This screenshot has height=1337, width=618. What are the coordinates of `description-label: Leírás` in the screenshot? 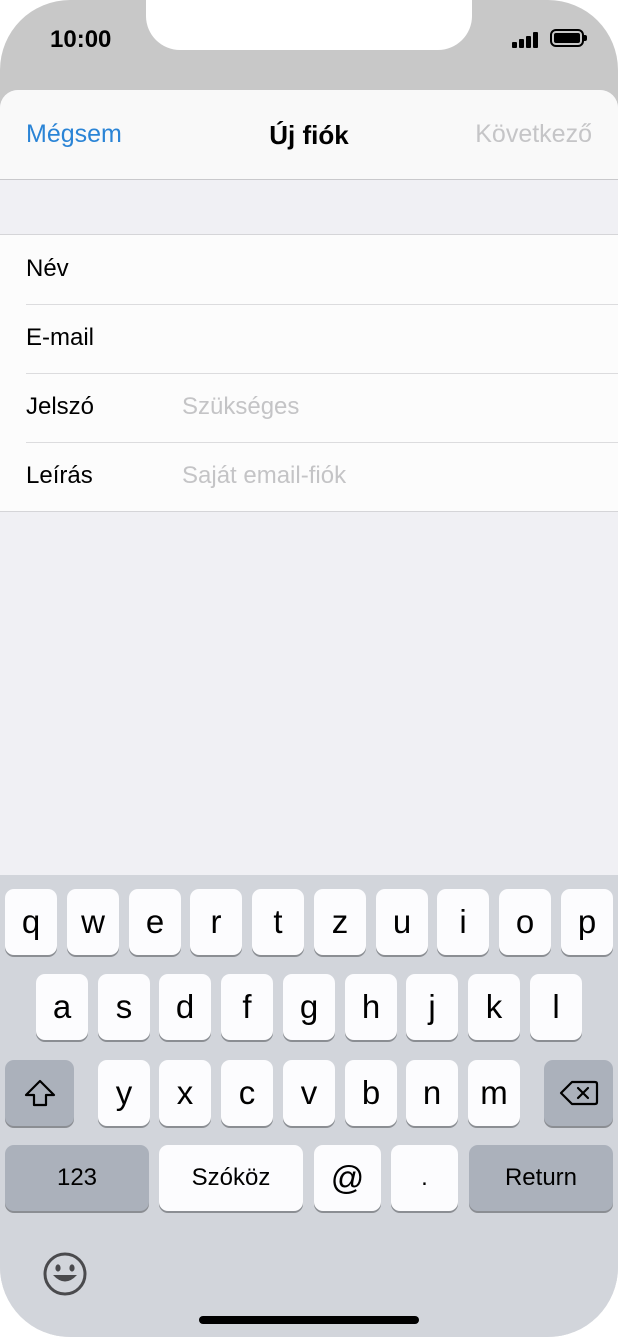 It's located at (59, 475).